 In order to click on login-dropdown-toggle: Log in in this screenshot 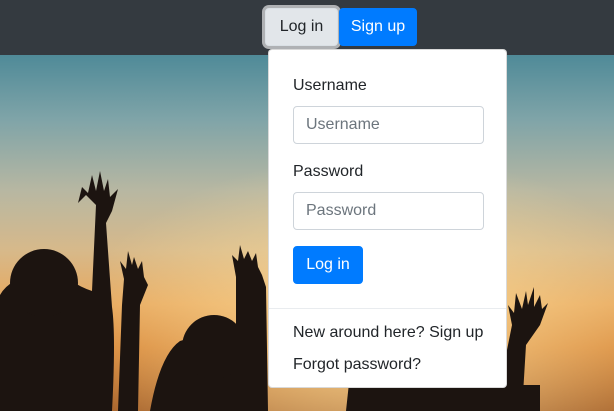, I will do `click(301, 27)`.